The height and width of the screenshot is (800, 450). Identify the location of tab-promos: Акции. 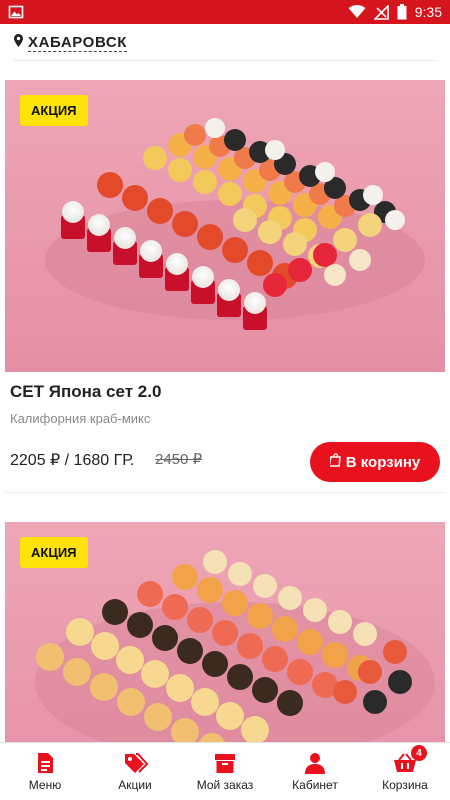
(135, 771).